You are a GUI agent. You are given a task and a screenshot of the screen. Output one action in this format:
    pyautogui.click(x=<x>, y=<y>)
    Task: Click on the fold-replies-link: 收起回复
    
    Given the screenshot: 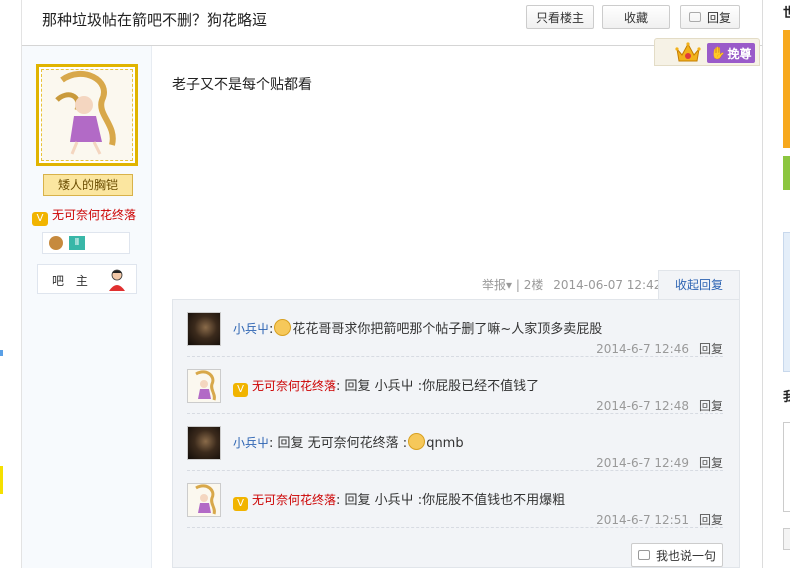 What is the action you would take?
    pyautogui.click(x=699, y=285)
    